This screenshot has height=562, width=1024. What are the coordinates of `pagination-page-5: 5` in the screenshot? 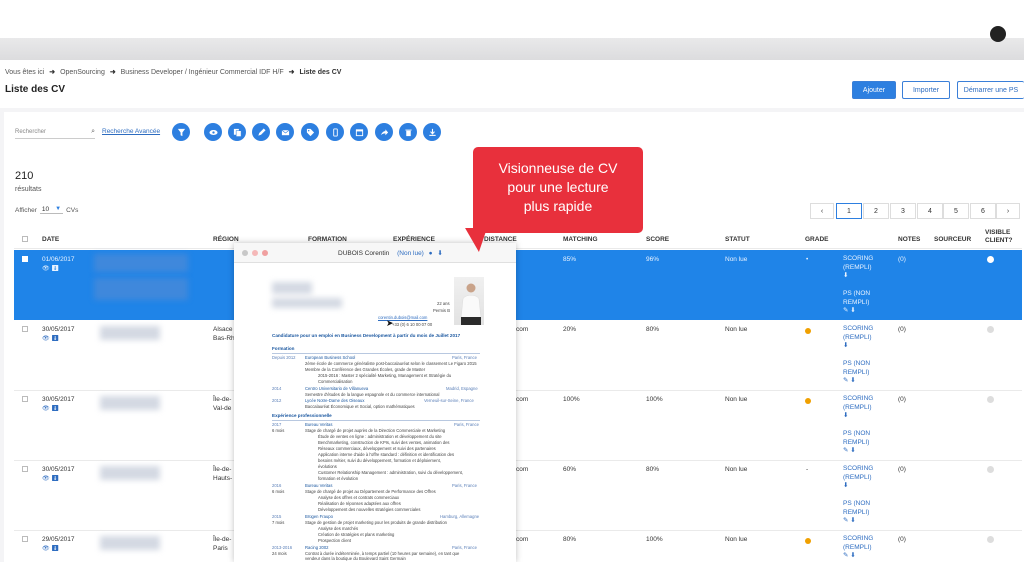 It's located at (956, 211).